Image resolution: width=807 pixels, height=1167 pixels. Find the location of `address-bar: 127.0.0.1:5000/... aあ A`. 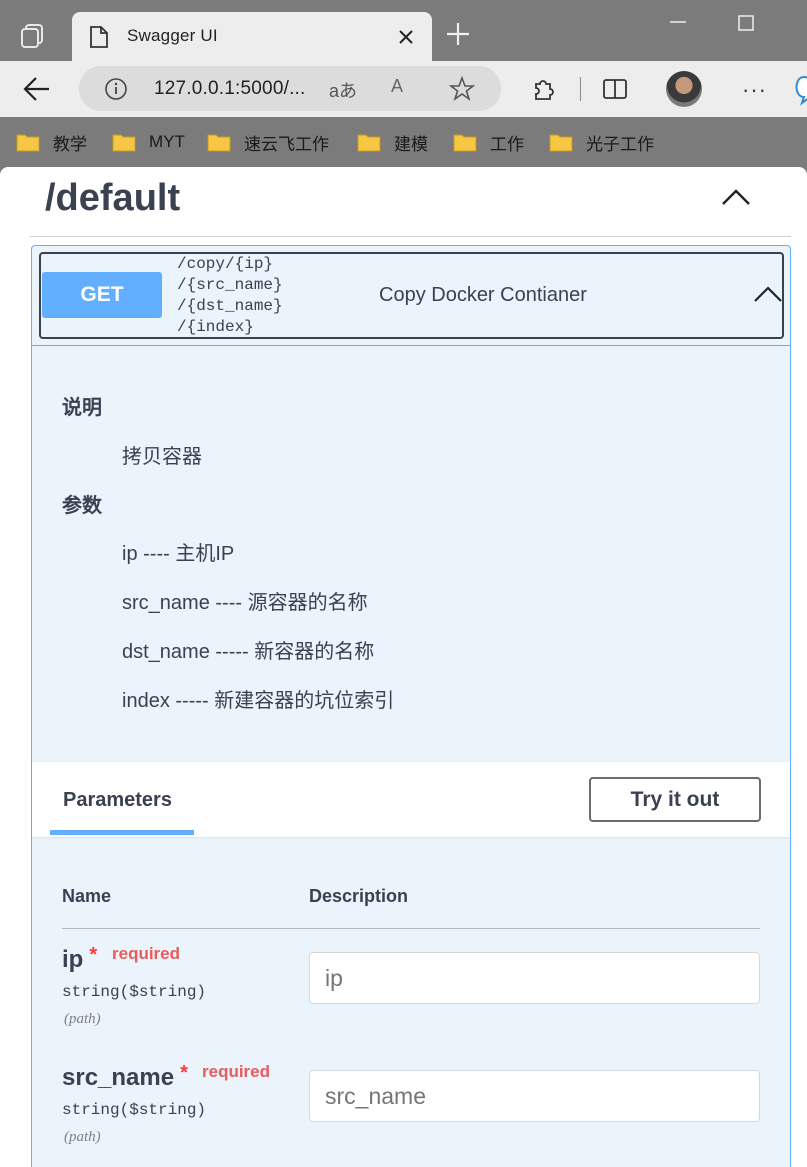

address-bar: 127.0.0.1:5000/... aあ A is located at coordinates (290, 88).